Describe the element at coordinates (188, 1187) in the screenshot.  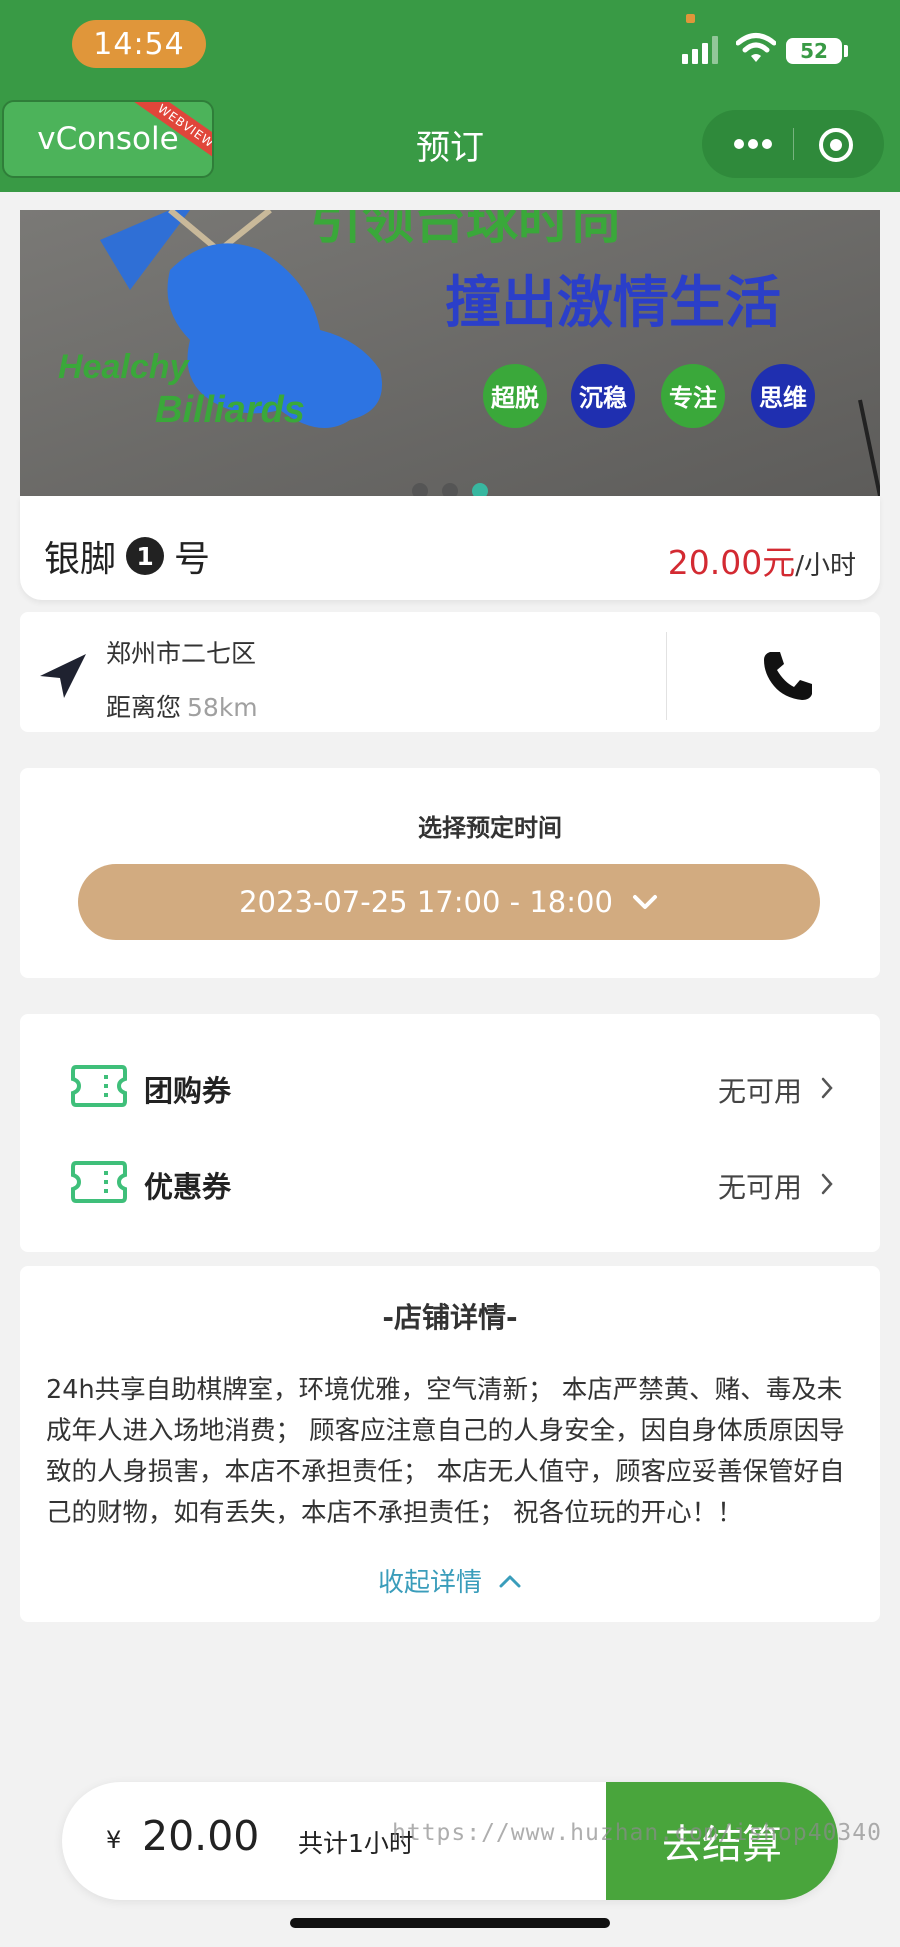
I see `coupon-label: 优惠券` at that location.